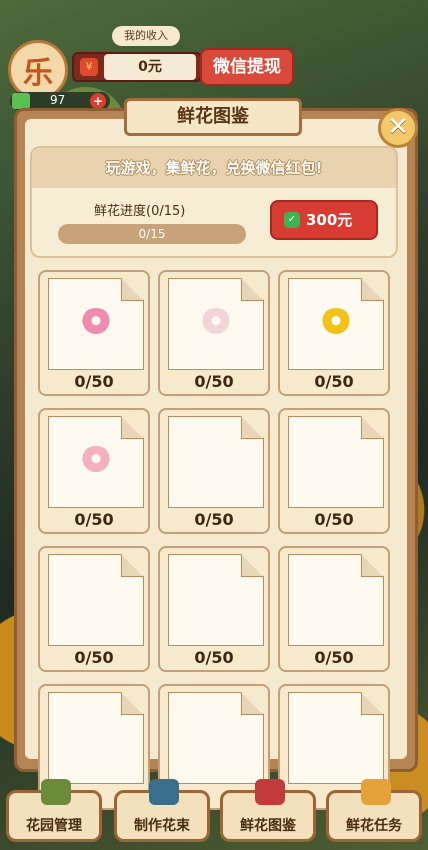 This screenshot has width=428, height=850. I want to click on nav-label: 鲜花图鉴, so click(268, 826).